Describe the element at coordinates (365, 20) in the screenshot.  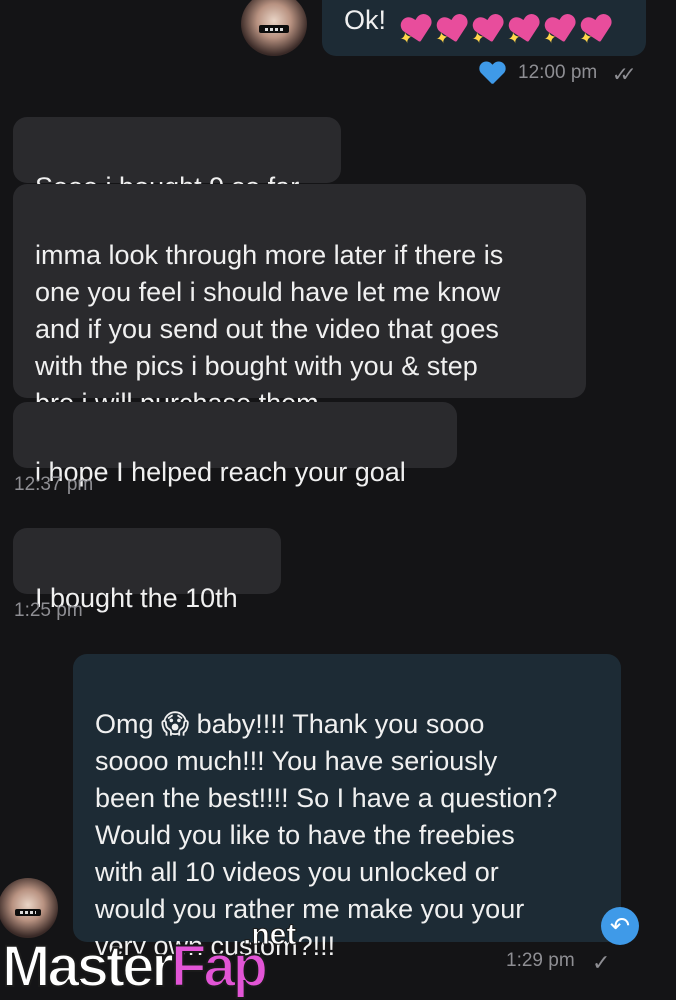
I see `message-text: Ok!` at that location.